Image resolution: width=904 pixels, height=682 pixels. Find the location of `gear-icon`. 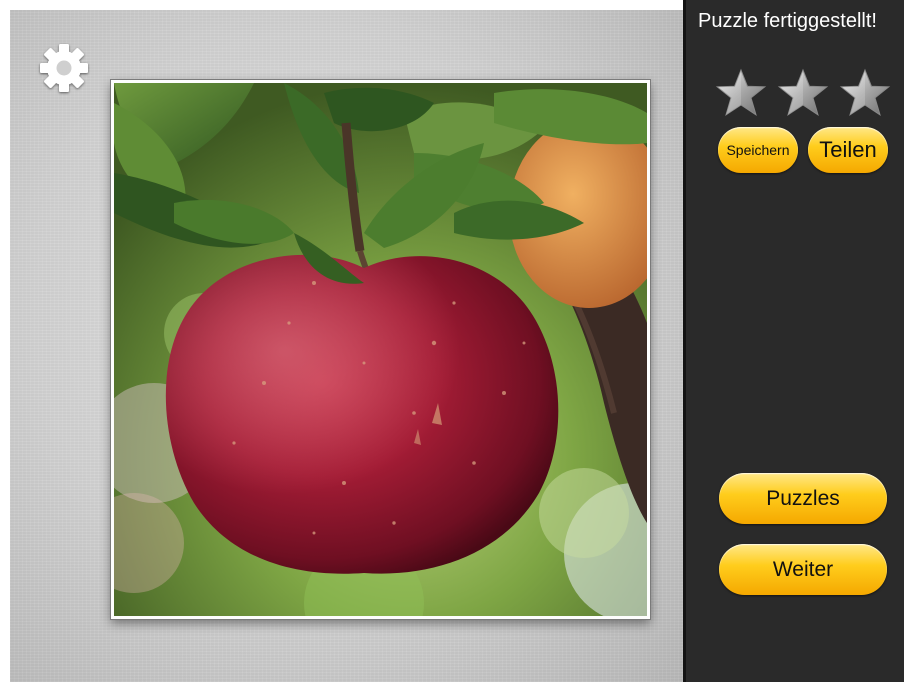

gear-icon is located at coordinates (64, 68).